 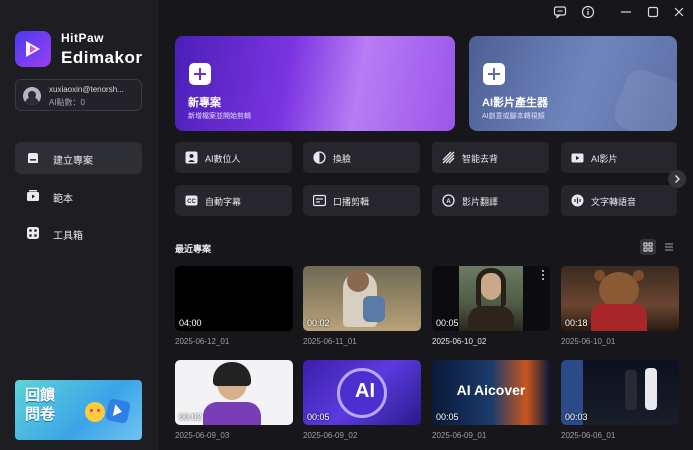 What do you see at coordinates (480, 159) in the screenshot?
I see `tool-label: 智能去背` at bounding box center [480, 159].